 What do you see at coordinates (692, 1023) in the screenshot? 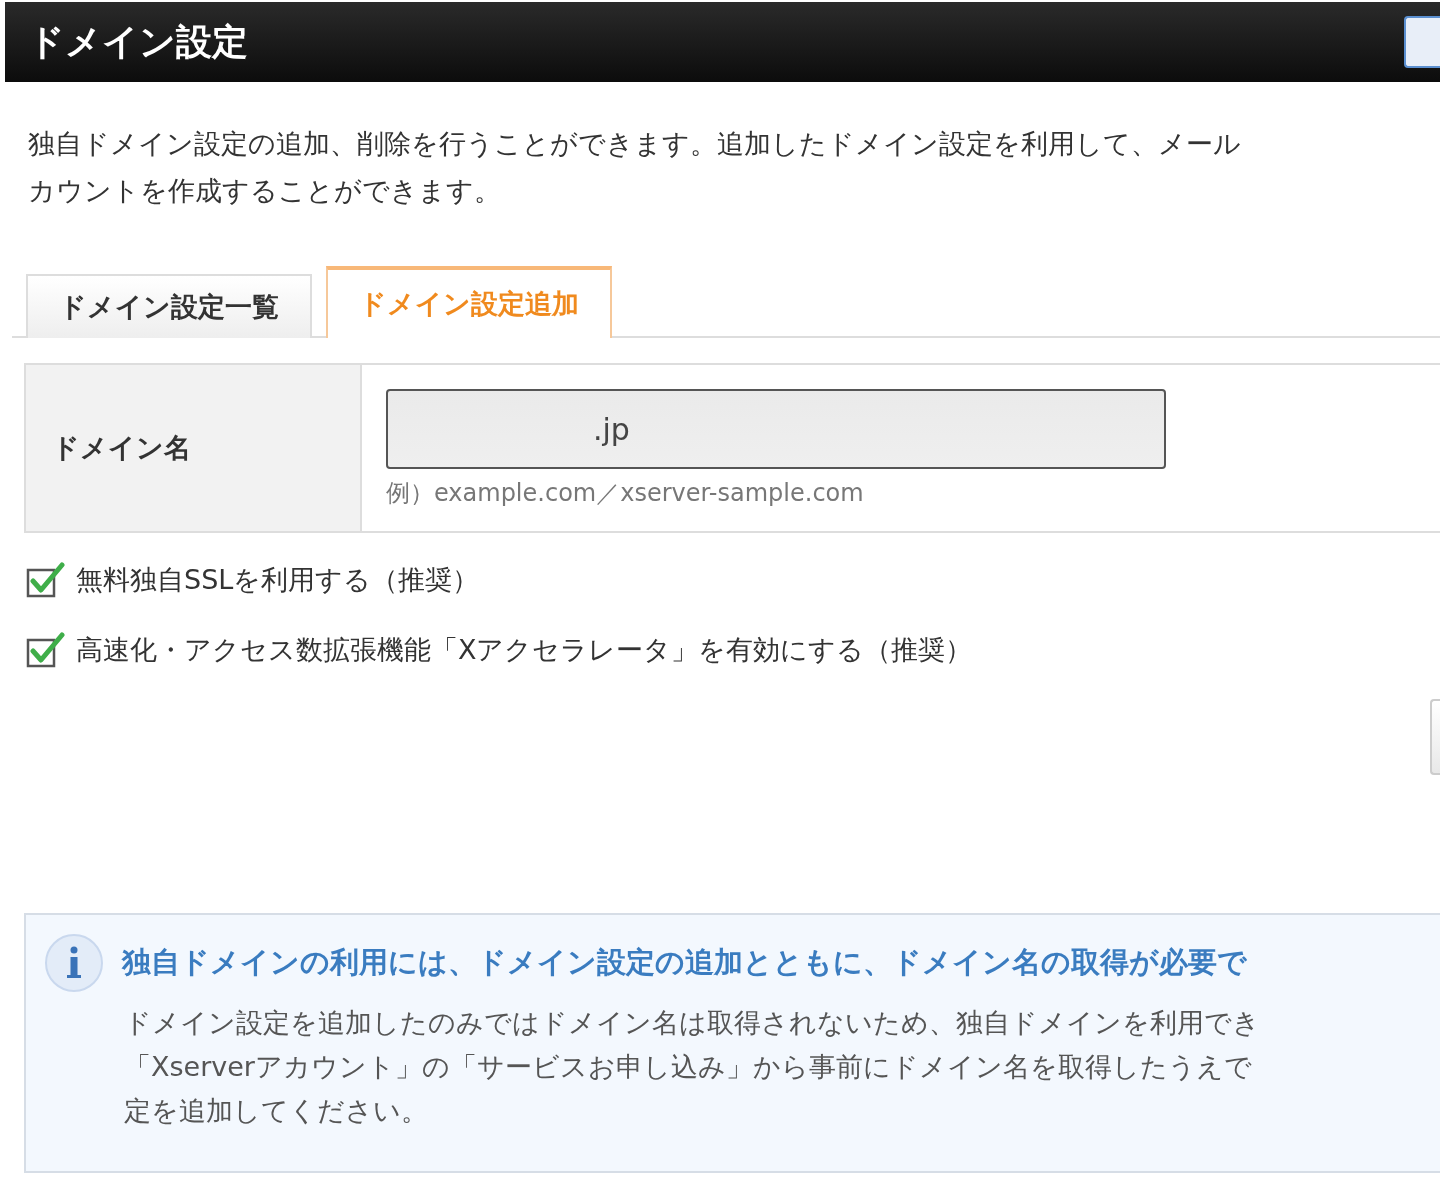
I see `notice-text: ドメイン設定を追加したのみではドメイン名は取得されないため、独自ドメインを利用でき` at bounding box center [692, 1023].